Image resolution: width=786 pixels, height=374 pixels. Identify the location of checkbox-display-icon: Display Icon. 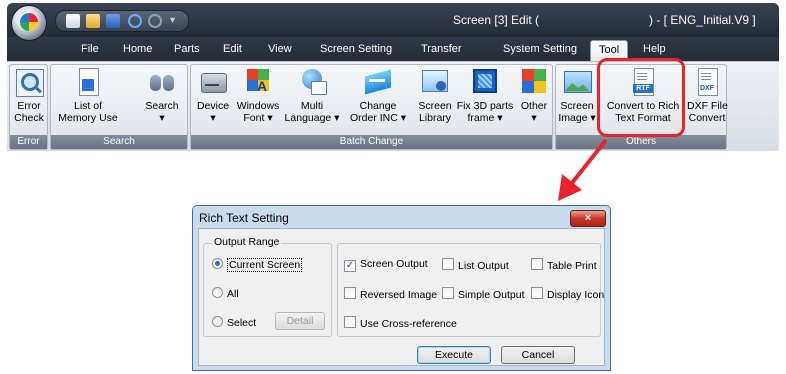
(567, 294).